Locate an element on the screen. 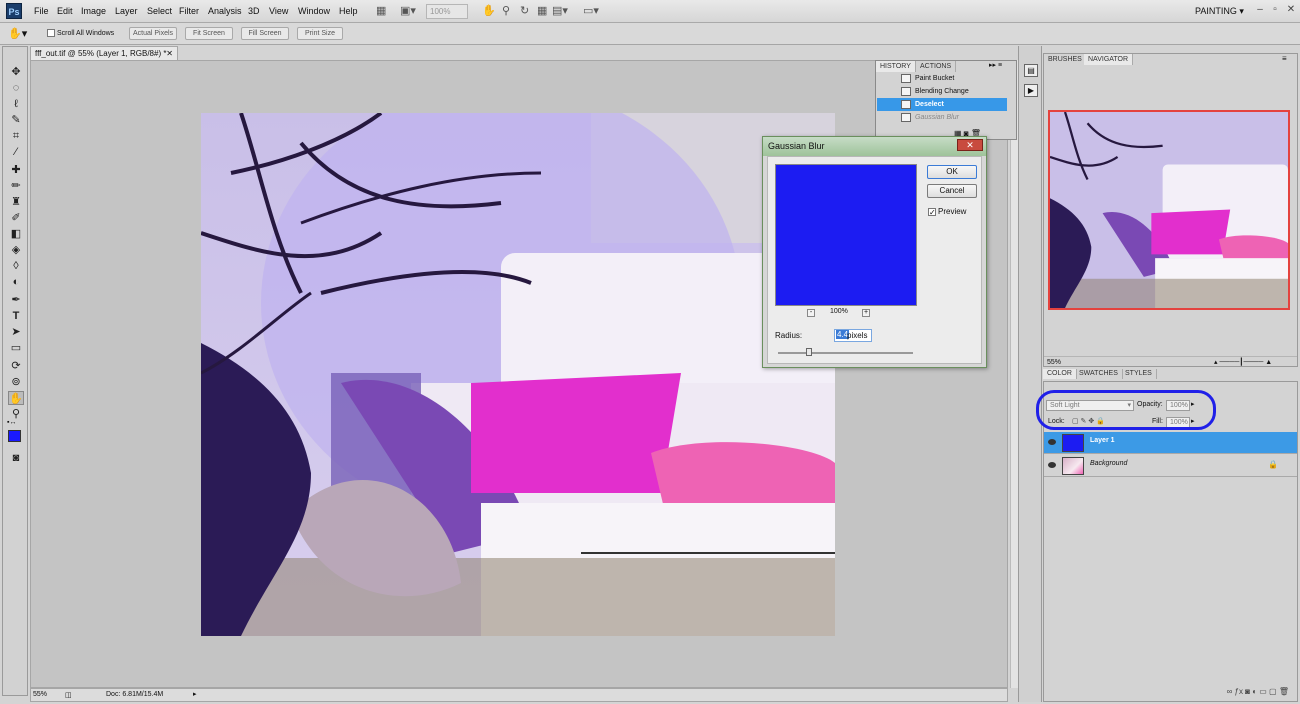 The width and height of the screenshot is (1300, 704). menu-image: Image is located at coordinates (93, 11).